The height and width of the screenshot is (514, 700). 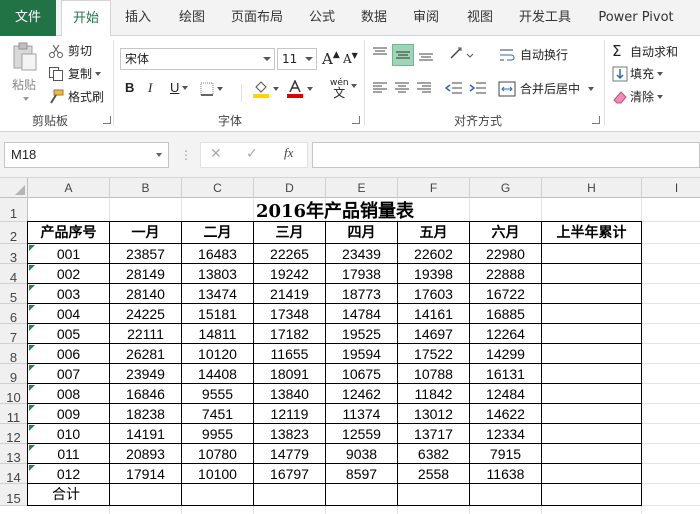 I want to click on tab-page-layout: 页面布局, so click(x=257, y=18).